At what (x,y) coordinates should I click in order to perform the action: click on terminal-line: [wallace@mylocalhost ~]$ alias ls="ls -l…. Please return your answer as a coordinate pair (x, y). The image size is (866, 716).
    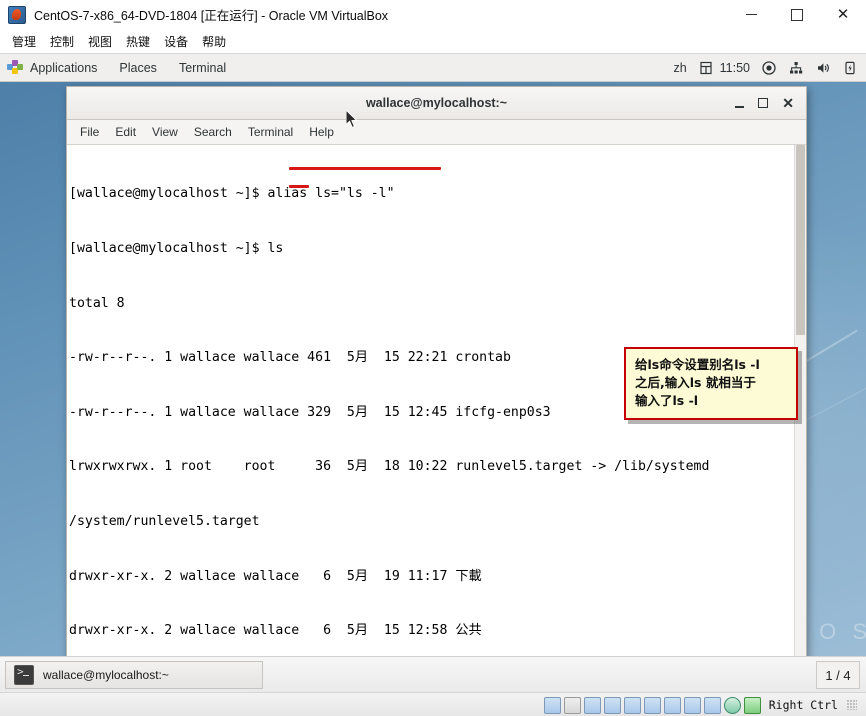
    Looking at the image, I should click on (232, 194).